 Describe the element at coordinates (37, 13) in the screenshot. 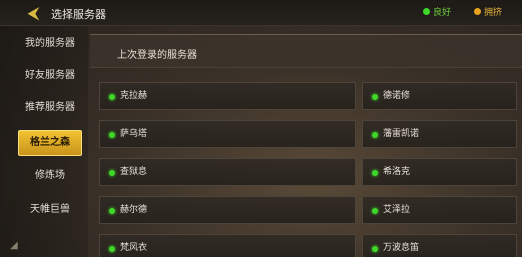

I see `back-arrow-icon: ⮜` at that location.